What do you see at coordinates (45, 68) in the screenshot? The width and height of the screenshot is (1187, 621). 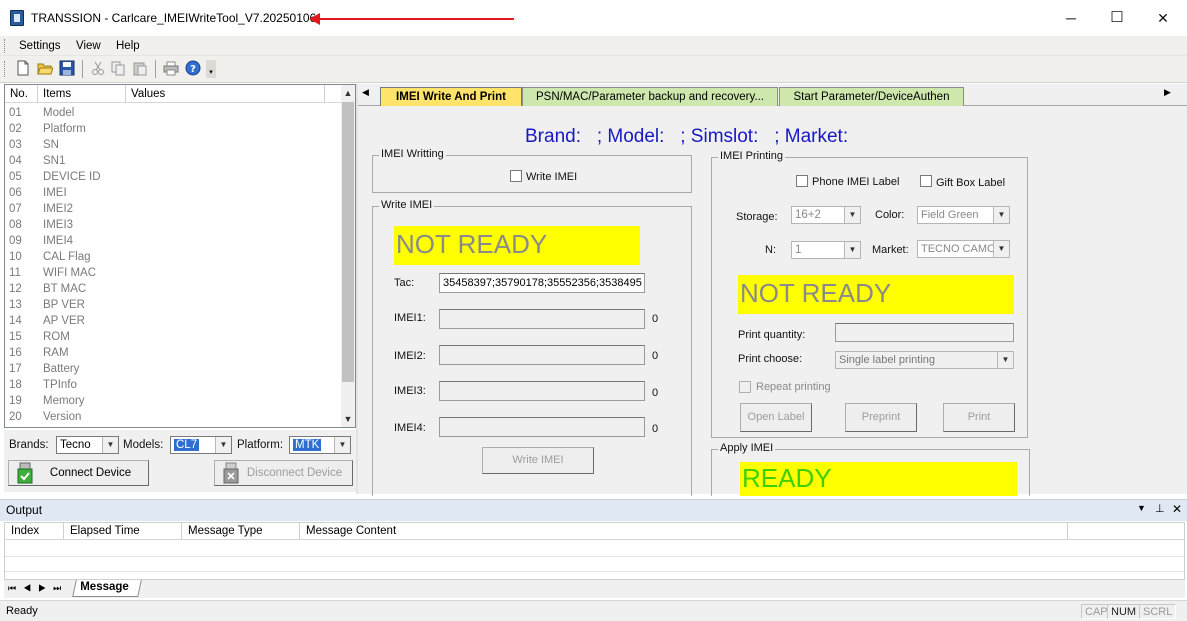 I see `open-folder-icon` at bounding box center [45, 68].